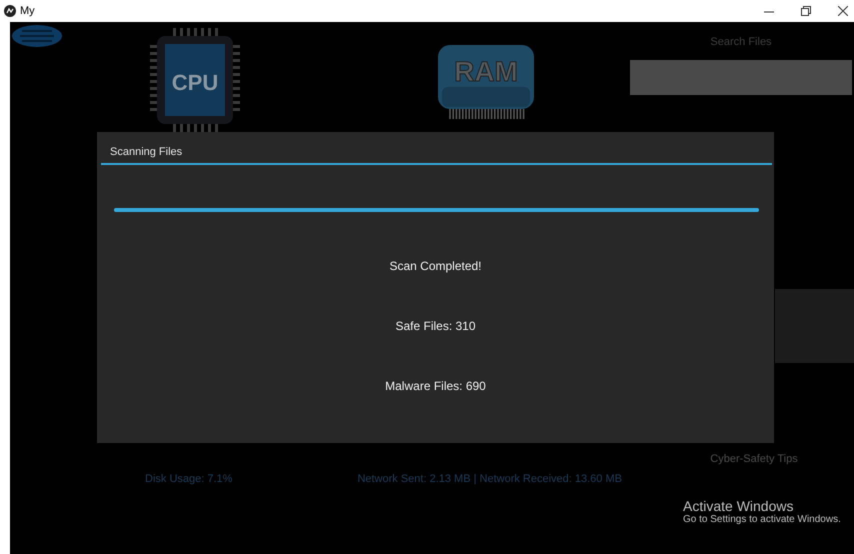  I want to click on activation-title: Activate Windows, so click(738, 506).